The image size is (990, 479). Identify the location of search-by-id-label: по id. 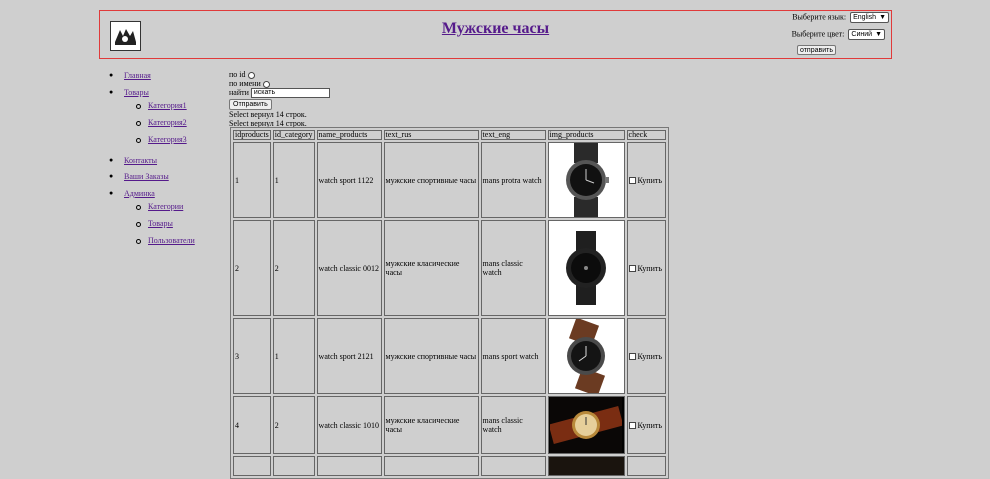
(237, 74).